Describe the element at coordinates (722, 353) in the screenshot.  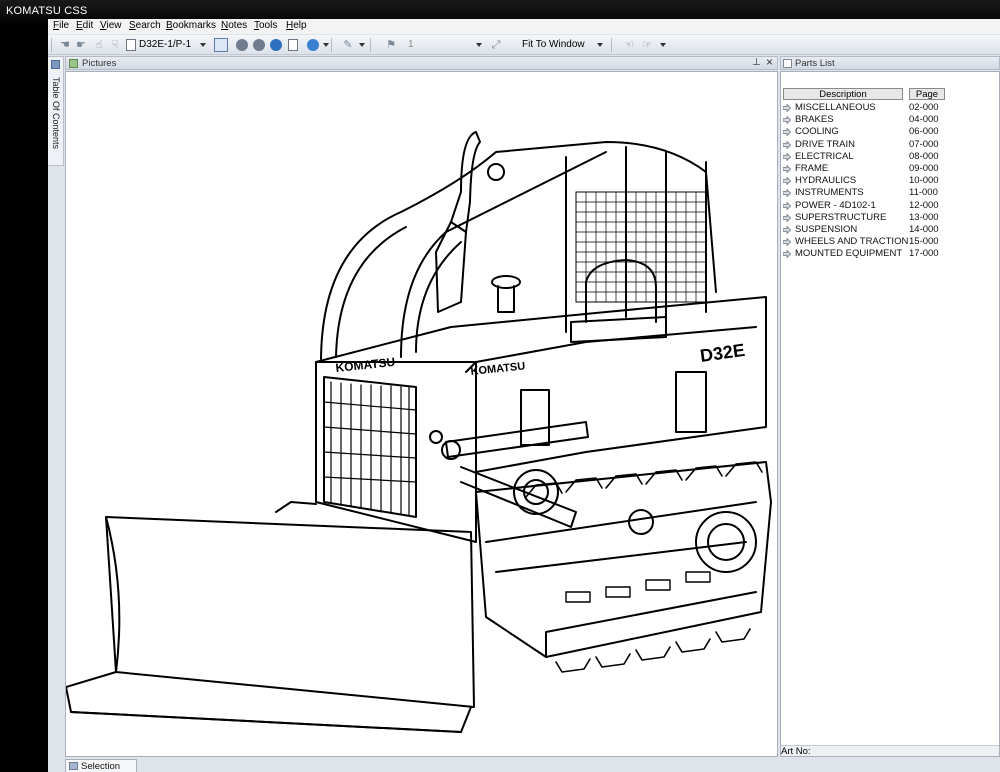
I see `model-badge: D32E` at that location.